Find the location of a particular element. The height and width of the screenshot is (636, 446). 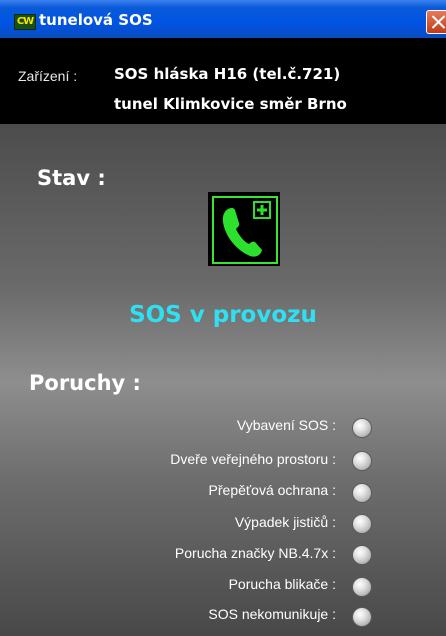

fault-indicator-vypadek-jisticu is located at coordinates (362, 524).